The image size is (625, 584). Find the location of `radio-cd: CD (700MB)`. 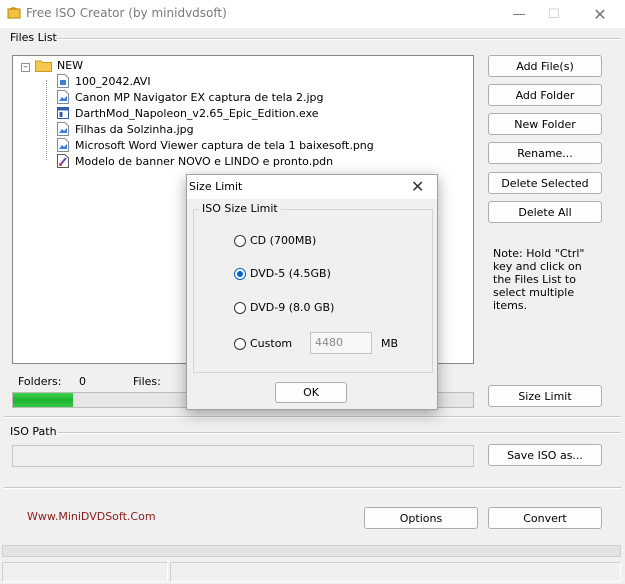

radio-cd: CD (700MB) is located at coordinates (275, 240).